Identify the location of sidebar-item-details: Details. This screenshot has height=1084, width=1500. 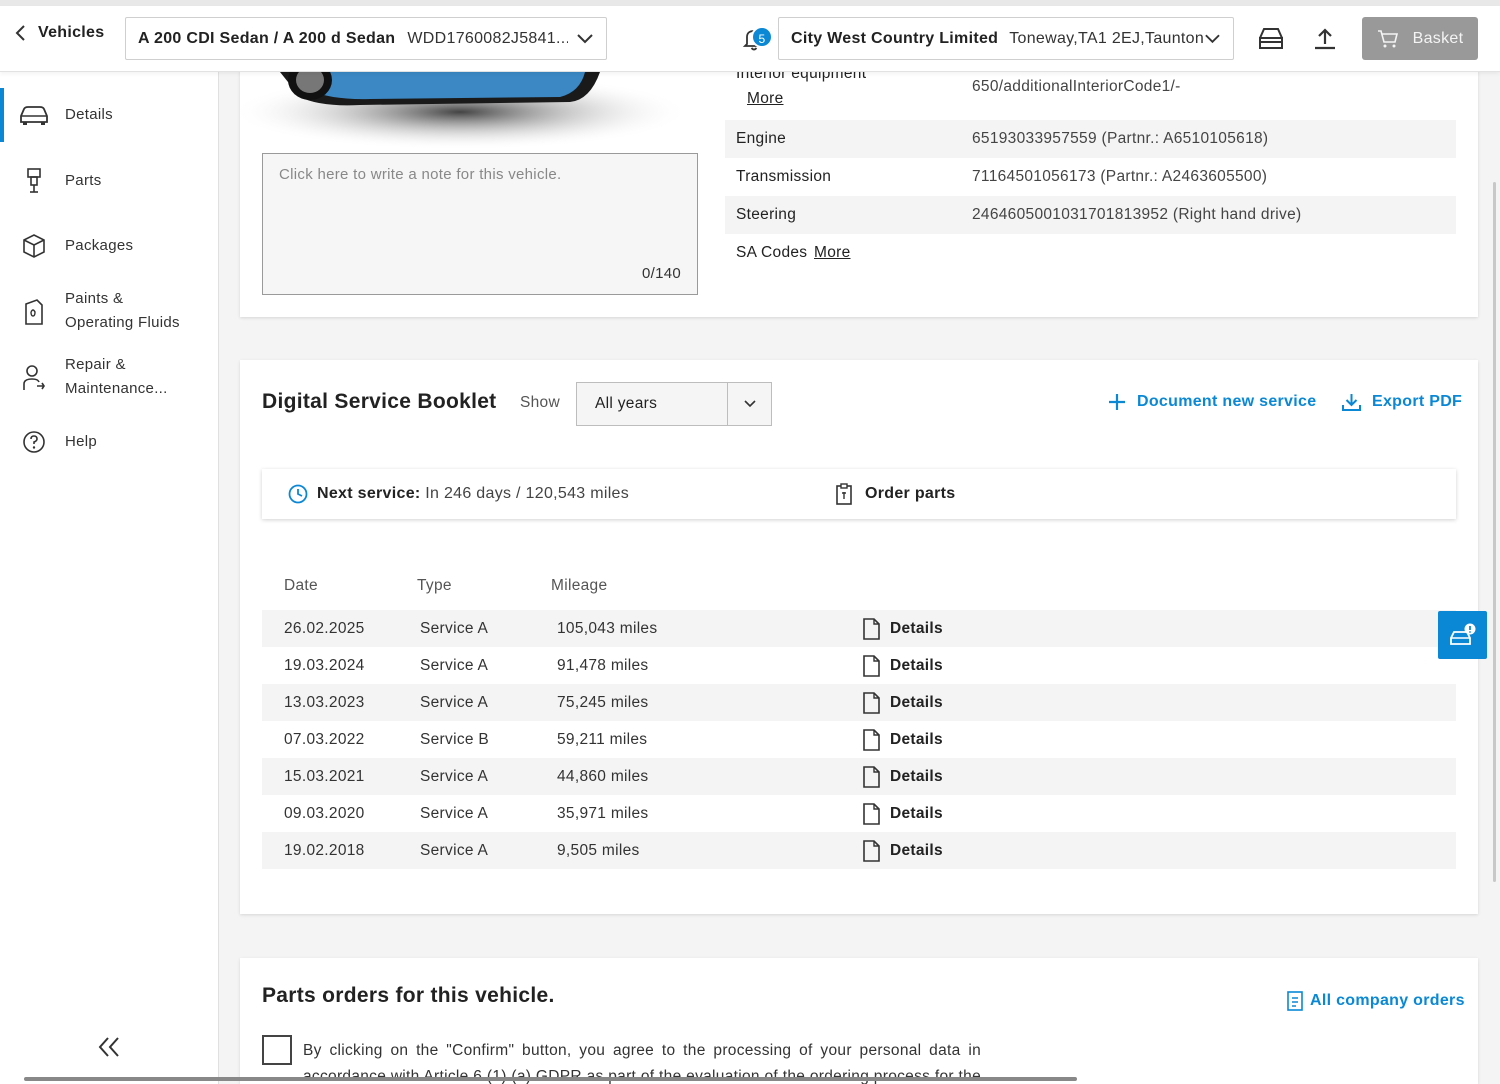
(109, 115).